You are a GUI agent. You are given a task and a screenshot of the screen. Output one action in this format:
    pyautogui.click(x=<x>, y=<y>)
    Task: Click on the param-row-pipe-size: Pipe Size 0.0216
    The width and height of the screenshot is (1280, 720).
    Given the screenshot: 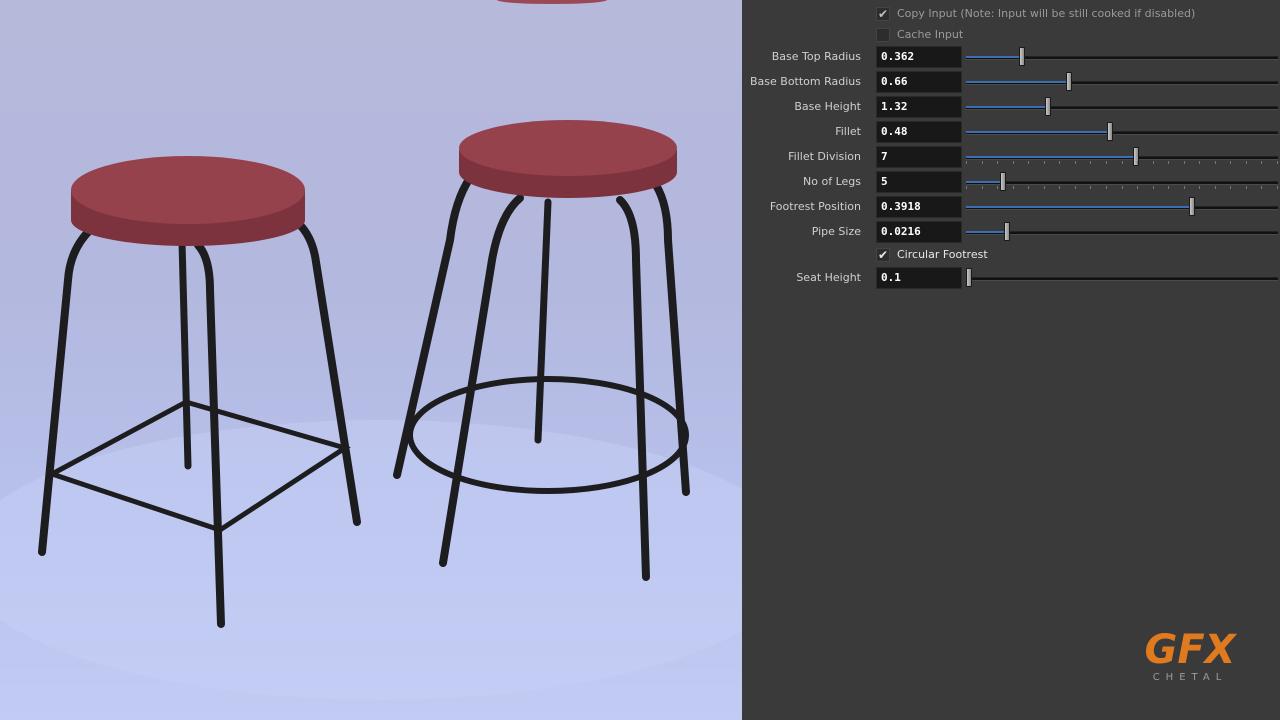 What is the action you would take?
    pyautogui.click(x=1011, y=232)
    